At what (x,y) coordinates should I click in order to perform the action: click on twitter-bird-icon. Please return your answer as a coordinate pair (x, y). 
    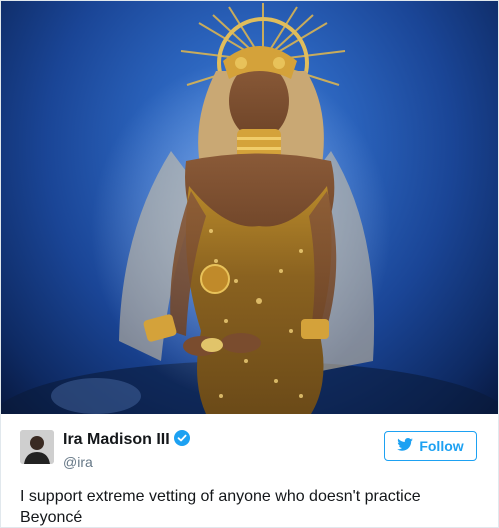
    Looking at the image, I should click on (405, 446).